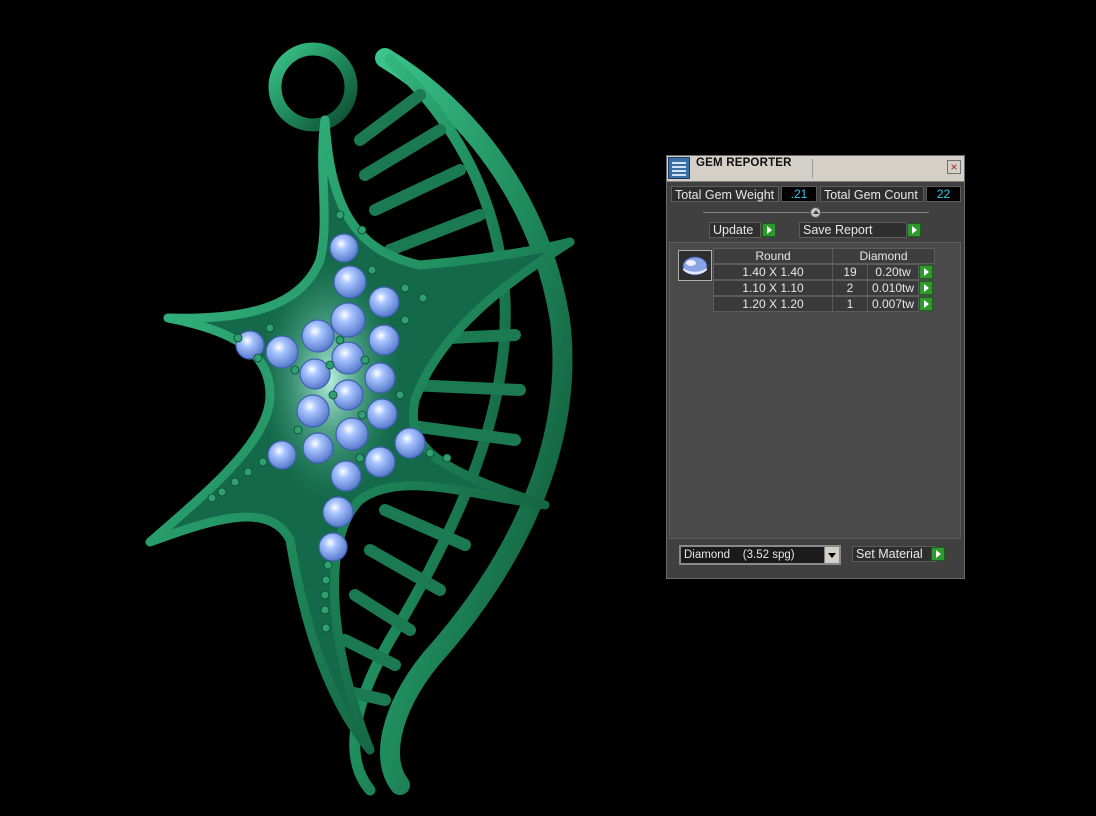 The height and width of the screenshot is (816, 1096). What do you see at coordinates (872, 194) in the screenshot?
I see `total-gem-count-label: Total Gem Count` at bounding box center [872, 194].